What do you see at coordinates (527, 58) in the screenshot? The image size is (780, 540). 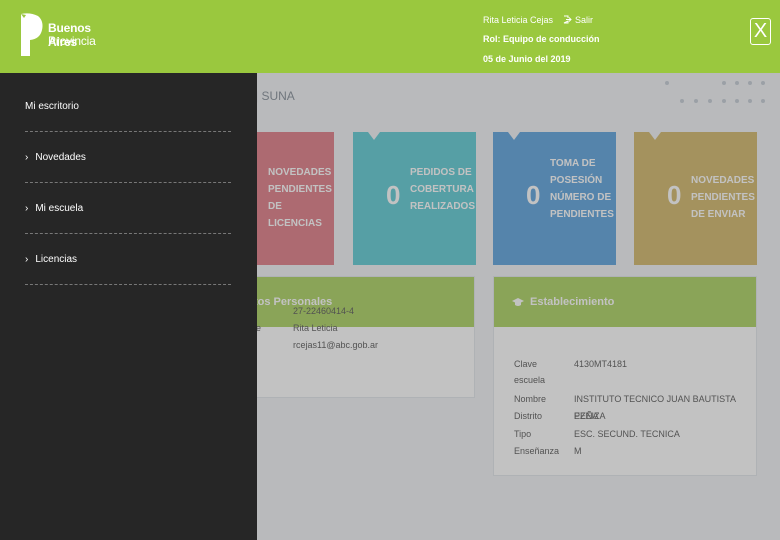 I see `current-date: 05 de Junio del 2019` at bounding box center [527, 58].